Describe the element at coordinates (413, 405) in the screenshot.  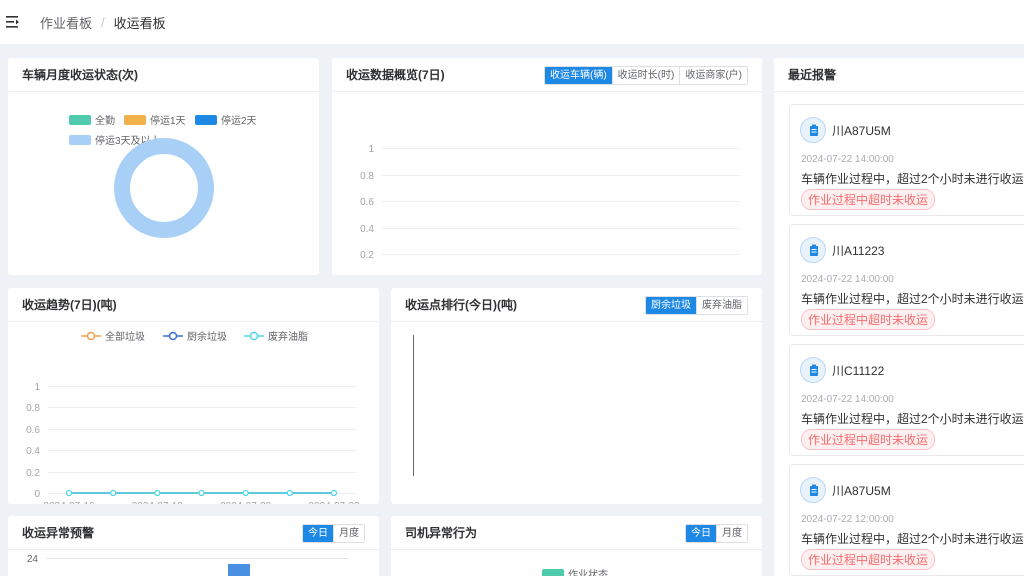
I see `ranking-chart` at that location.